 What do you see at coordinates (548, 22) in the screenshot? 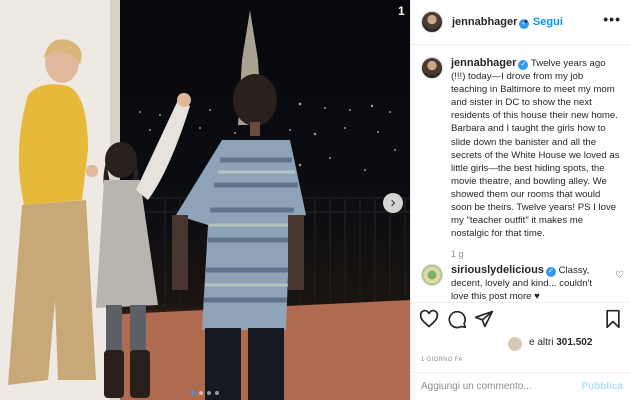
I see `follow-button: Segui` at bounding box center [548, 22].